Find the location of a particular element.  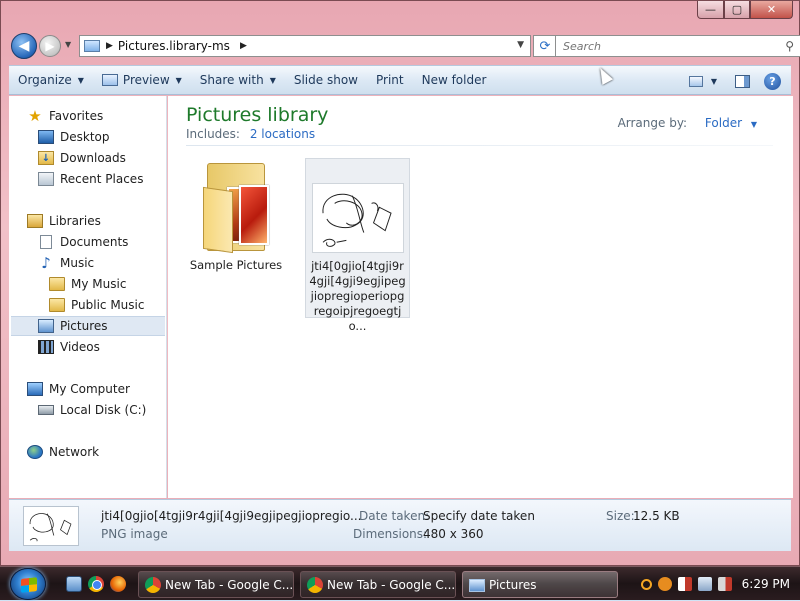

sidebar-item-documents: Documents is located at coordinates (83, 242).